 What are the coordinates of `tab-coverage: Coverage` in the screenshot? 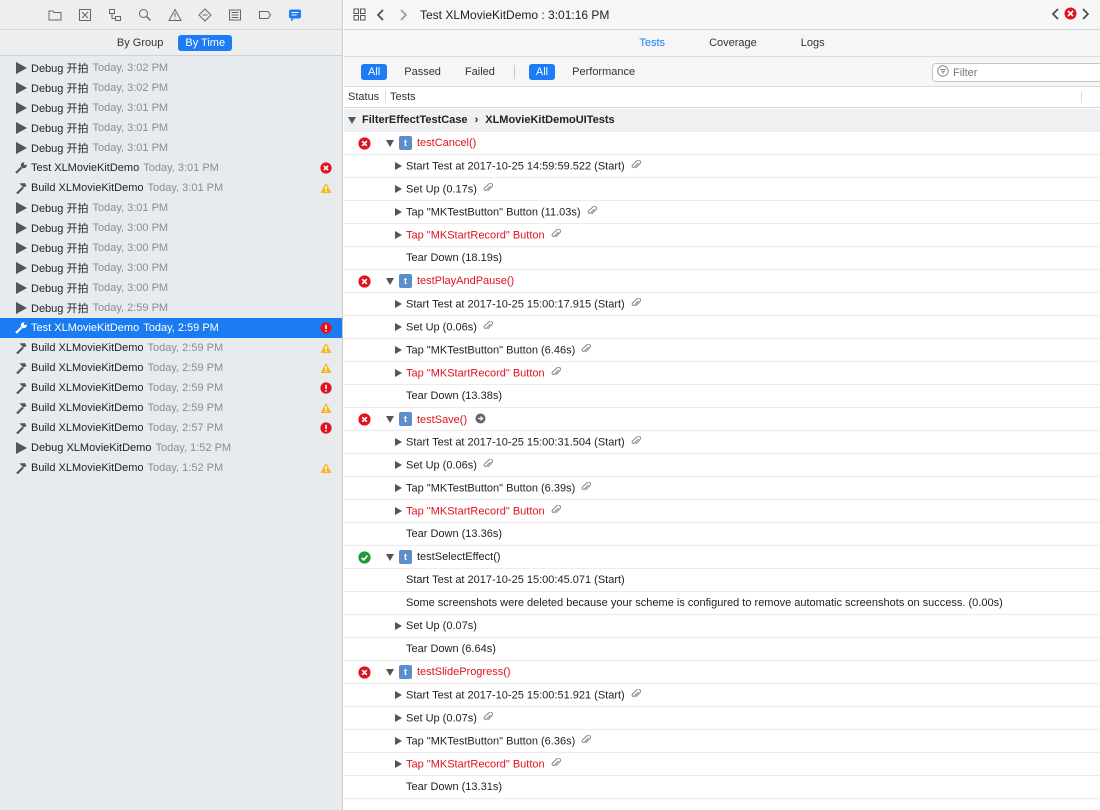 It's located at (733, 43).